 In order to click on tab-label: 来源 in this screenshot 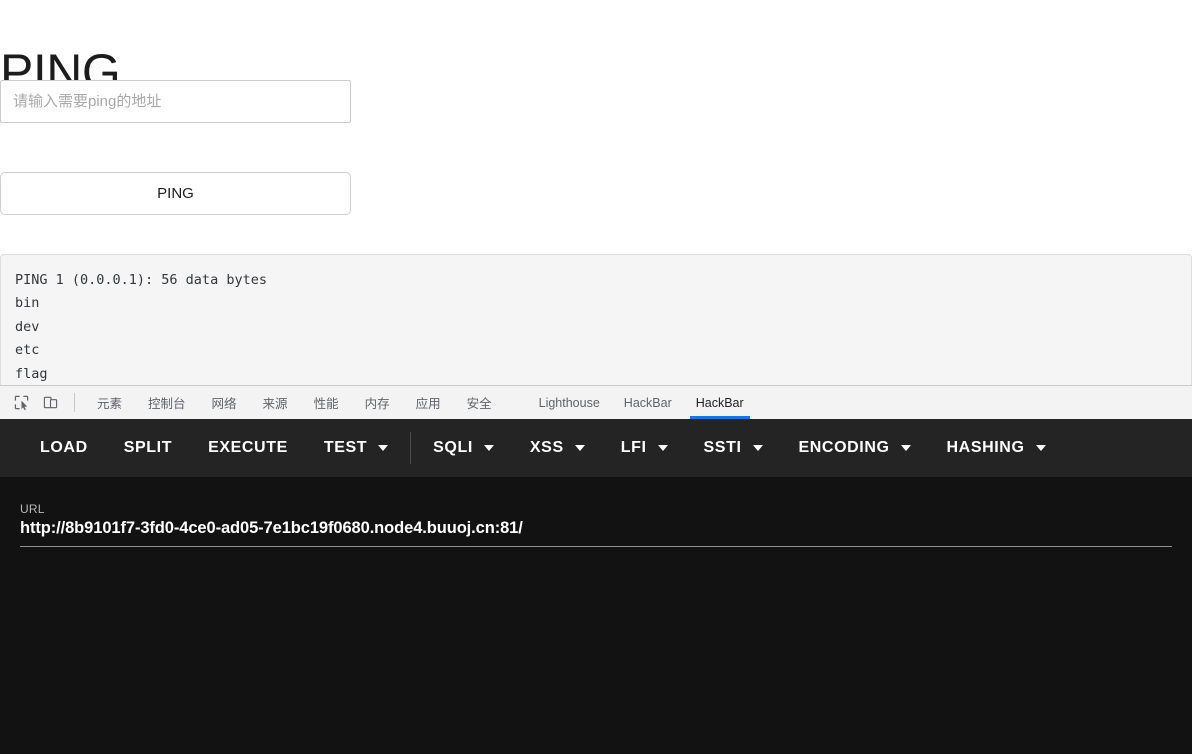, I will do `click(275, 404)`.